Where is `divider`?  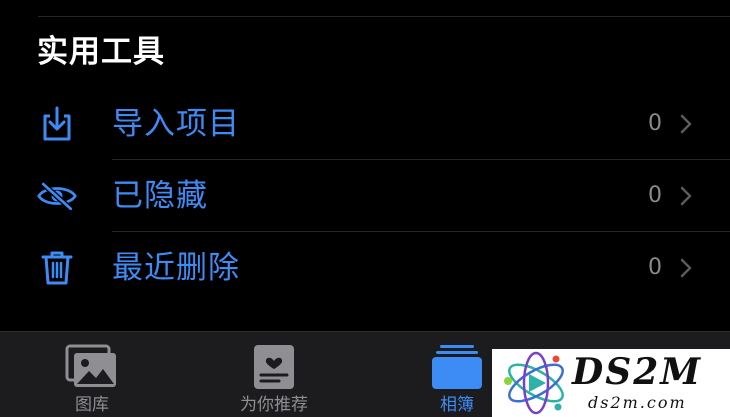 divider is located at coordinates (384, 16).